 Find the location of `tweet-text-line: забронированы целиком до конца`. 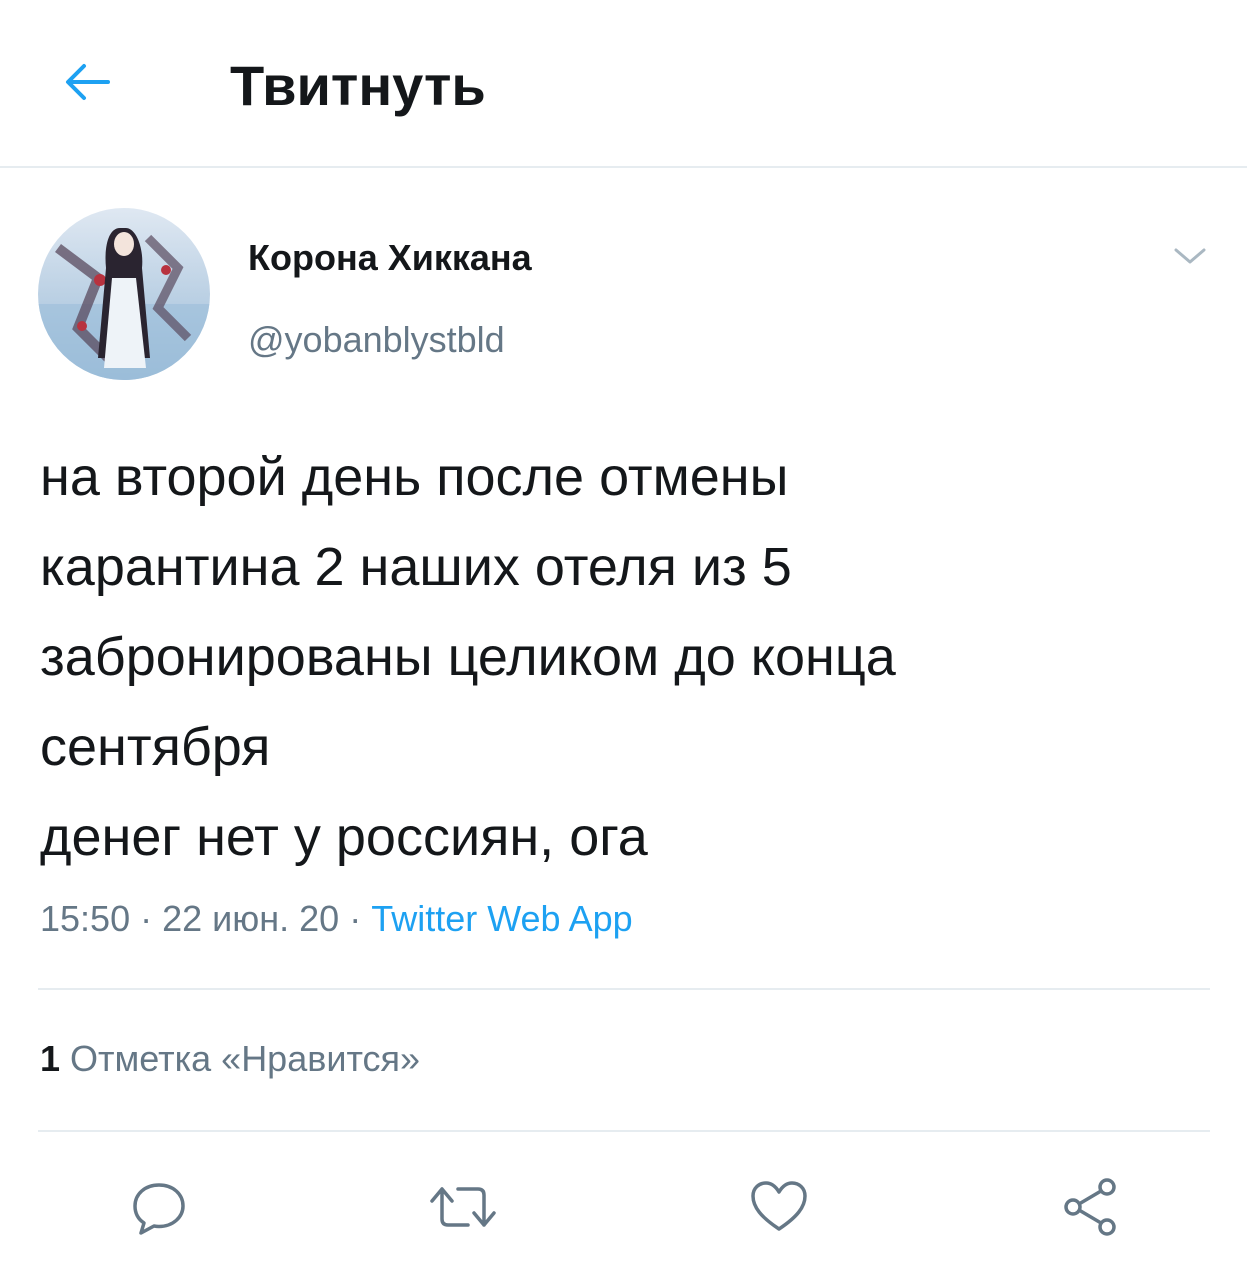

tweet-text-line: забронированы целиком до конца is located at coordinates (468, 657).